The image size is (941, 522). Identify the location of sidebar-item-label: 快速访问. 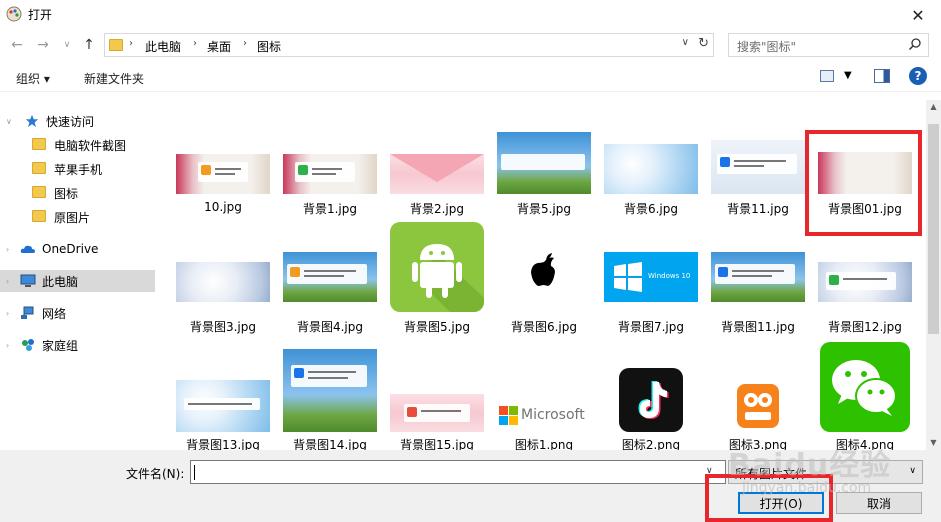
(70, 121).